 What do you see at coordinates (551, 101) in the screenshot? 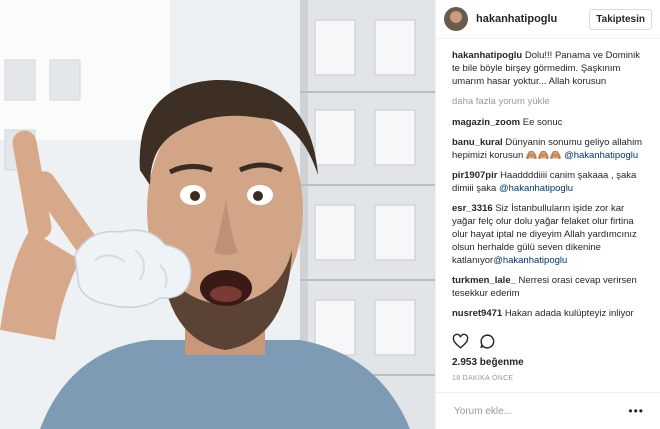
I see `load-more-comments: daha fazla yorum yükle` at bounding box center [551, 101].